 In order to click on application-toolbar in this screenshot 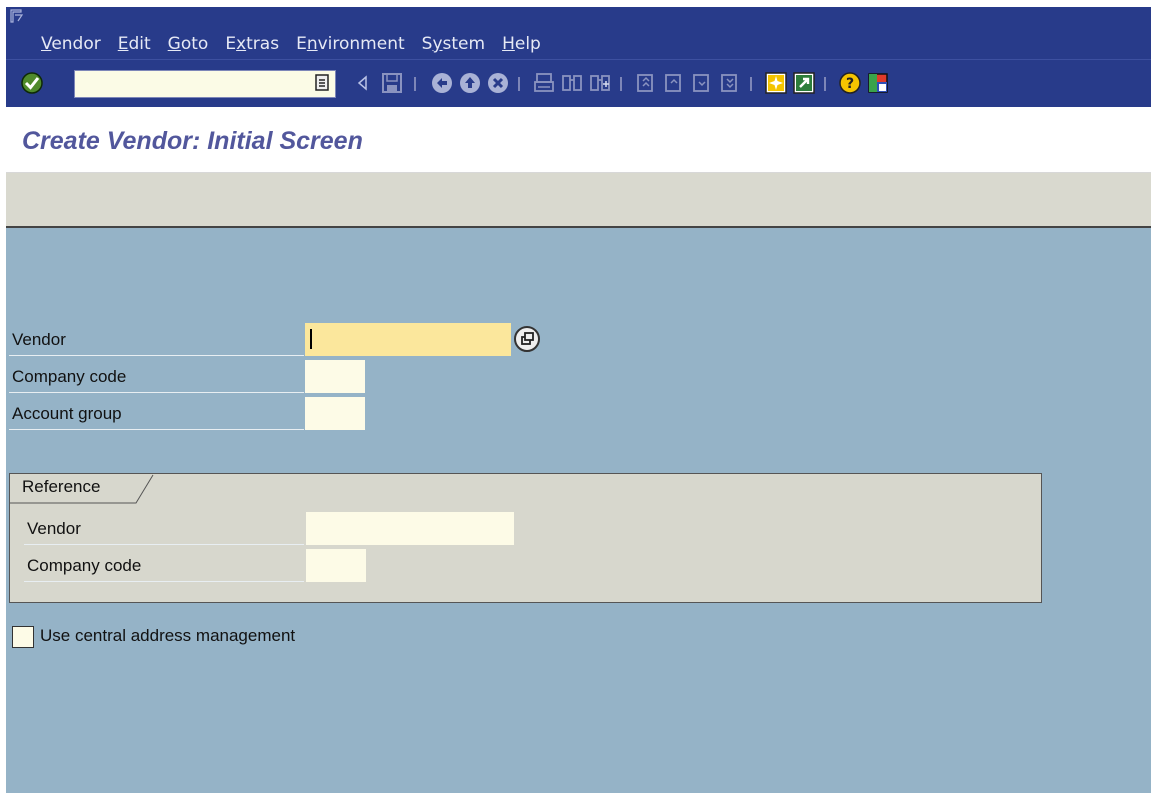, I will do `click(578, 200)`.